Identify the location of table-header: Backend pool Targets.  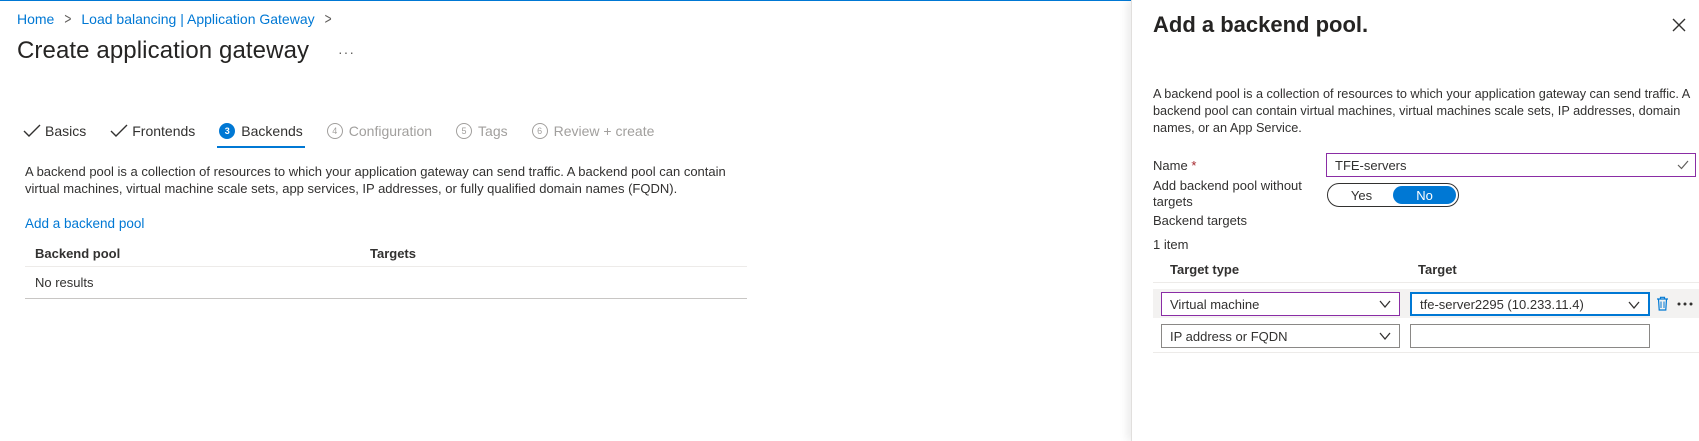
(386, 253).